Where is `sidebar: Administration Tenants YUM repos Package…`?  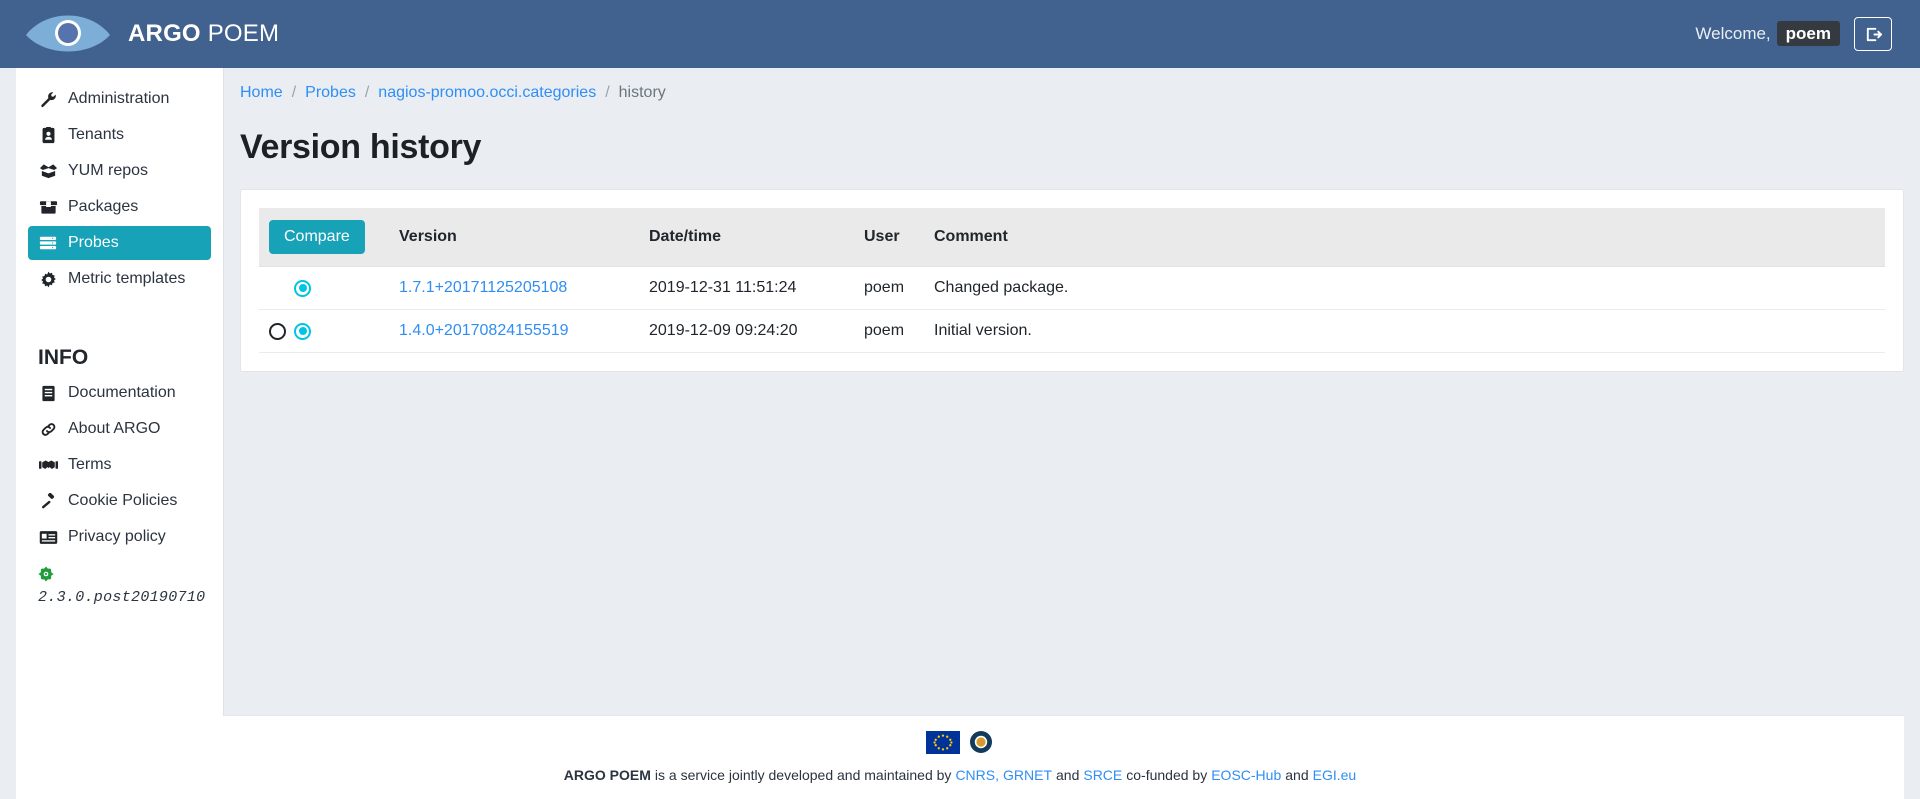
sidebar: Administration Tenants YUM repos Package… is located at coordinates (120, 392).